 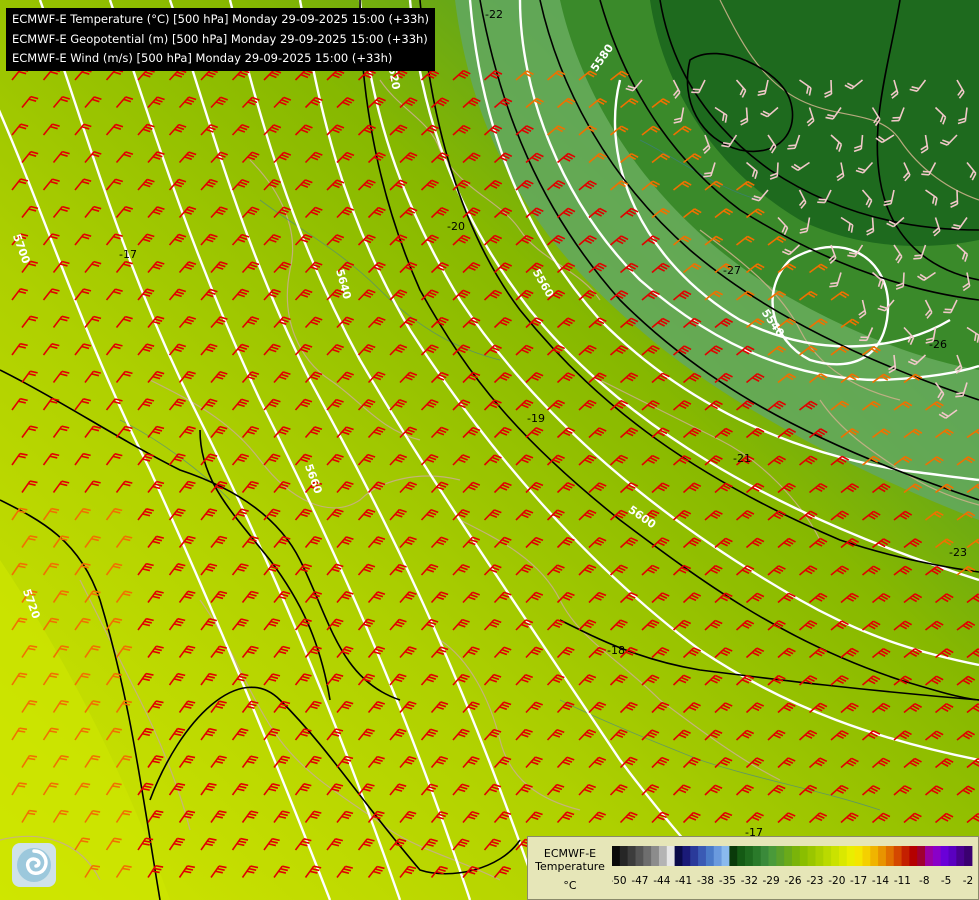 I want to click on legend-tick-label: -2, so click(x=968, y=881).